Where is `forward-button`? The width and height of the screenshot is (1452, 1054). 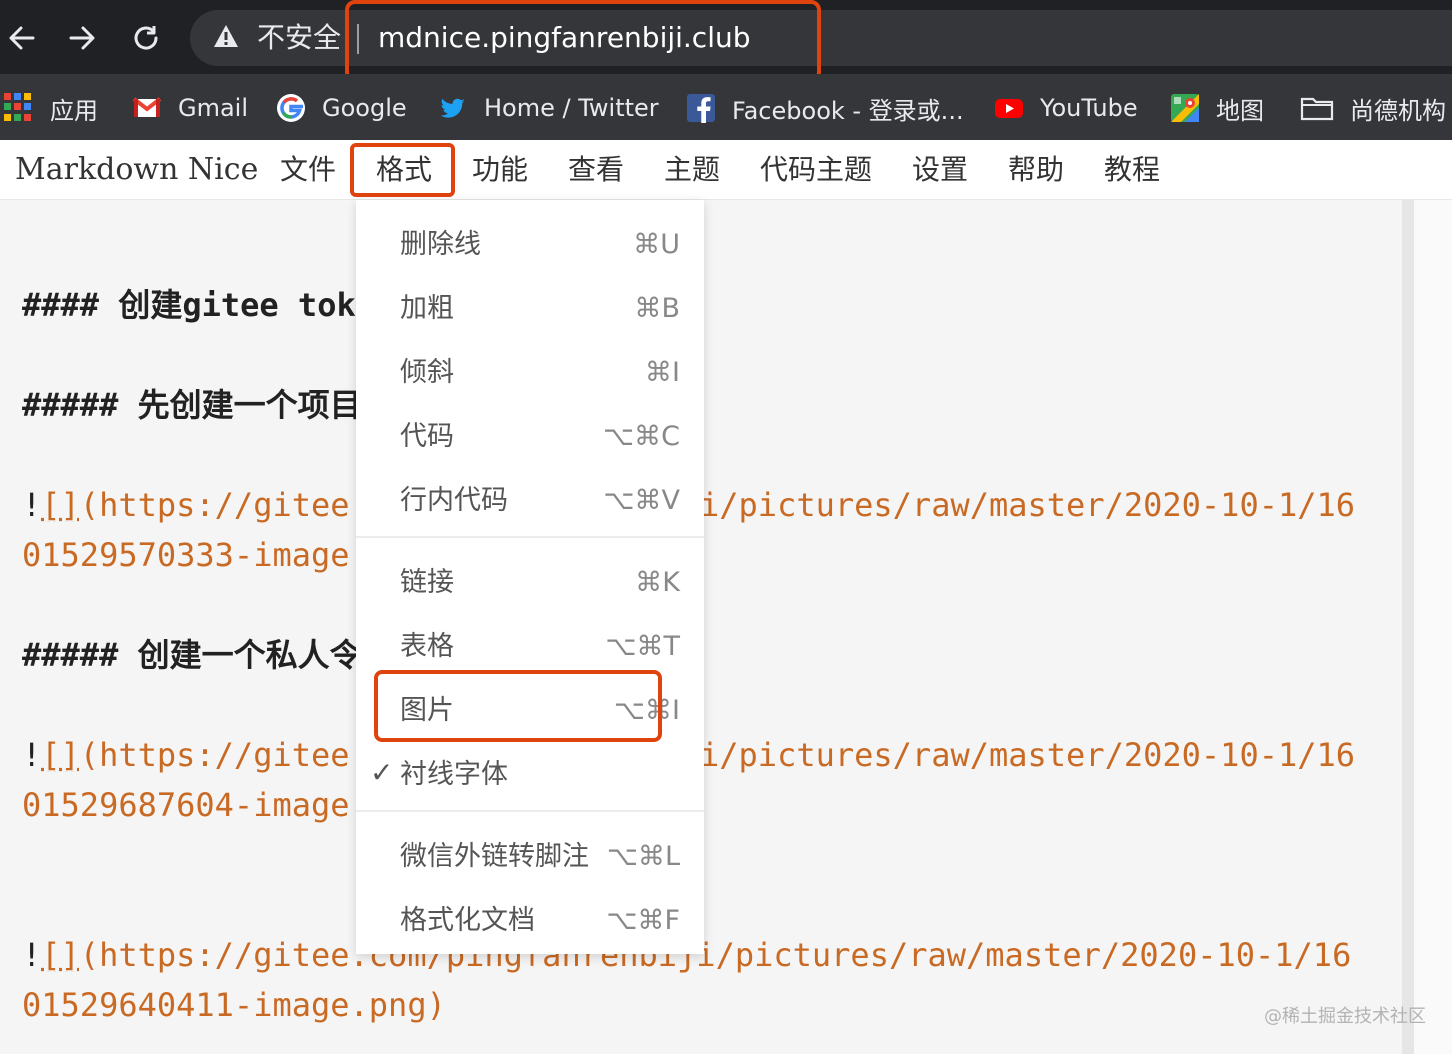
forward-button is located at coordinates (82, 38).